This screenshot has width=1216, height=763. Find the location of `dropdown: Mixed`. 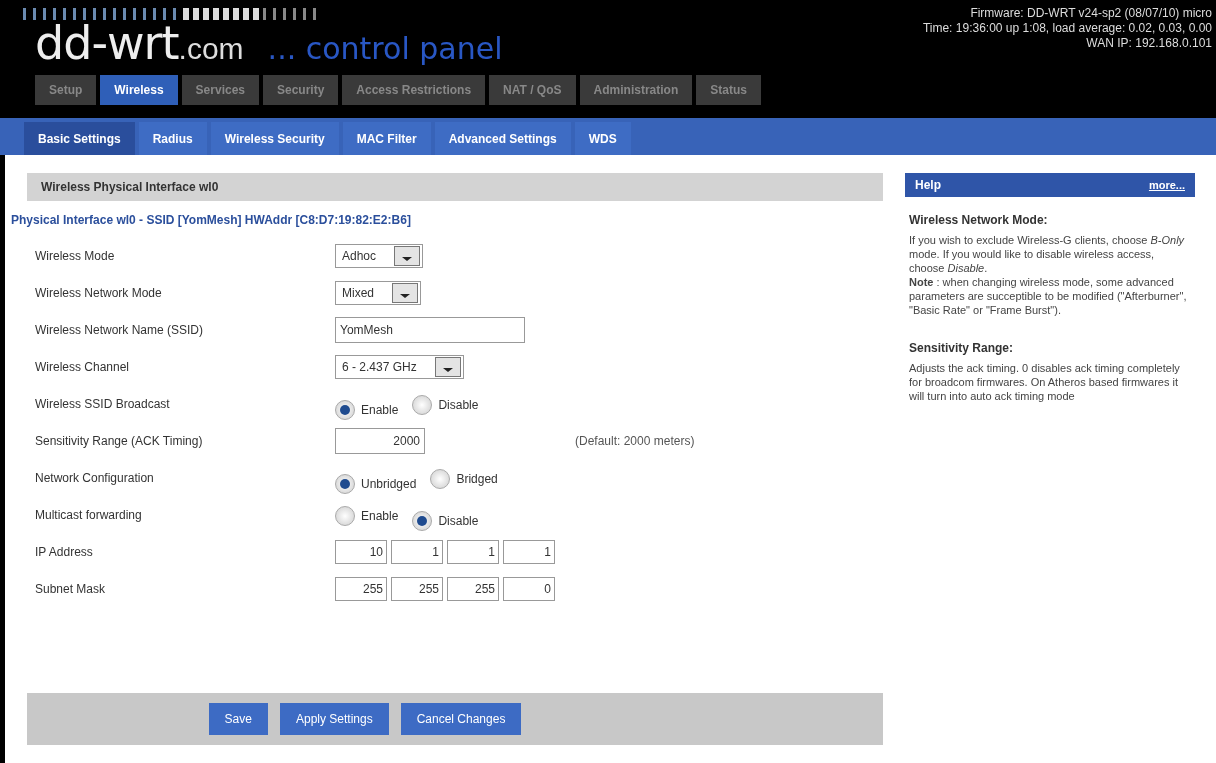

dropdown: Mixed is located at coordinates (378, 292).